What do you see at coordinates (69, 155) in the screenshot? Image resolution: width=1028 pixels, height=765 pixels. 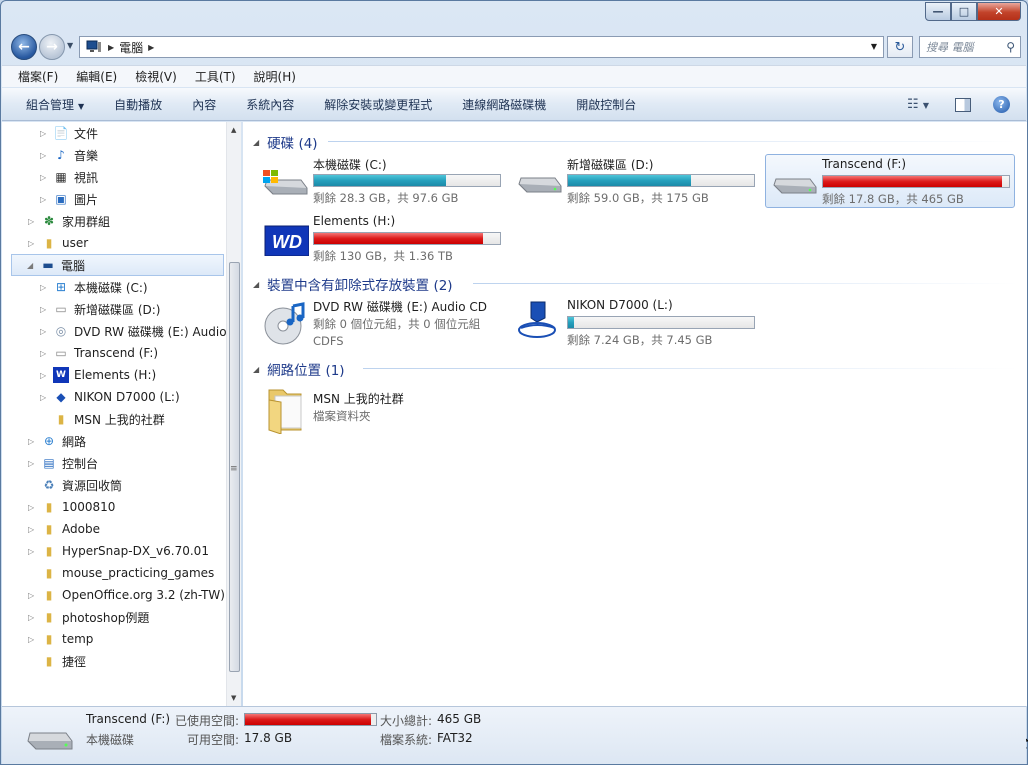 I see `nav-item: ▷ ♪ 音樂` at bounding box center [69, 155].